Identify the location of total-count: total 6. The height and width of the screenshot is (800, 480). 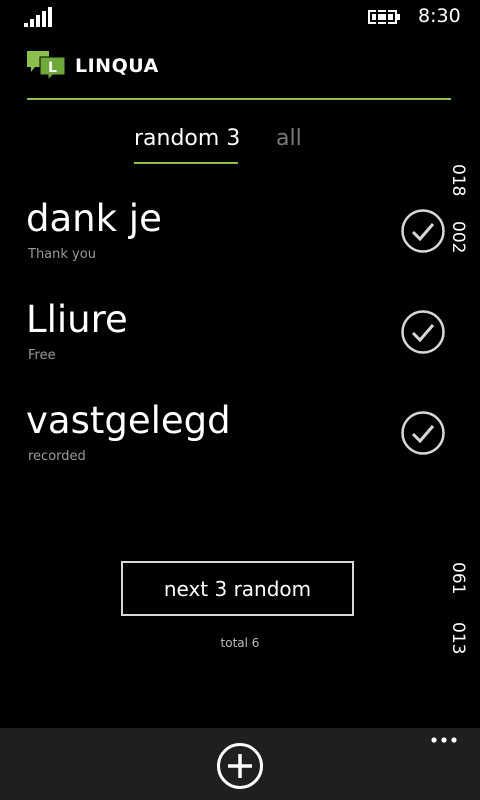
(240, 643).